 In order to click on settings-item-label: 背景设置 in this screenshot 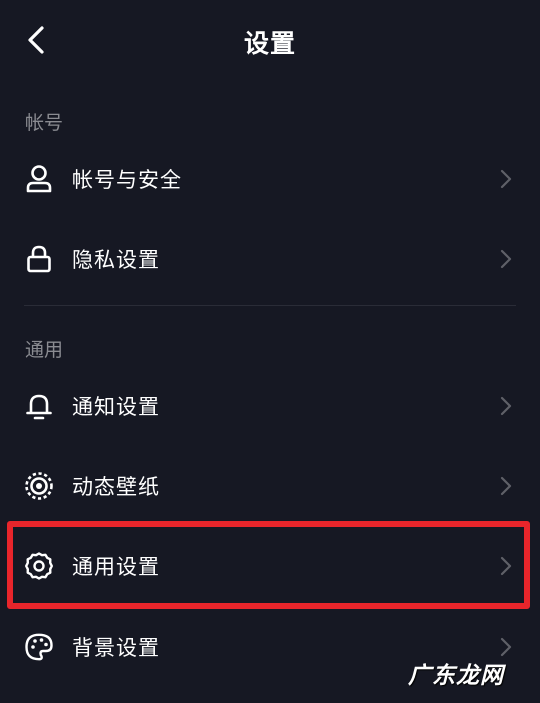, I will do `click(116, 648)`.